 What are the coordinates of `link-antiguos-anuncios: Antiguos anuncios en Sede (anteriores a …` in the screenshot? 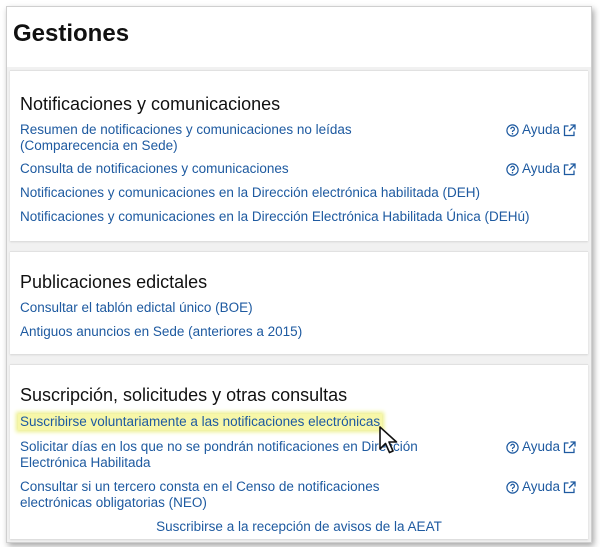 It's located at (161, 332).